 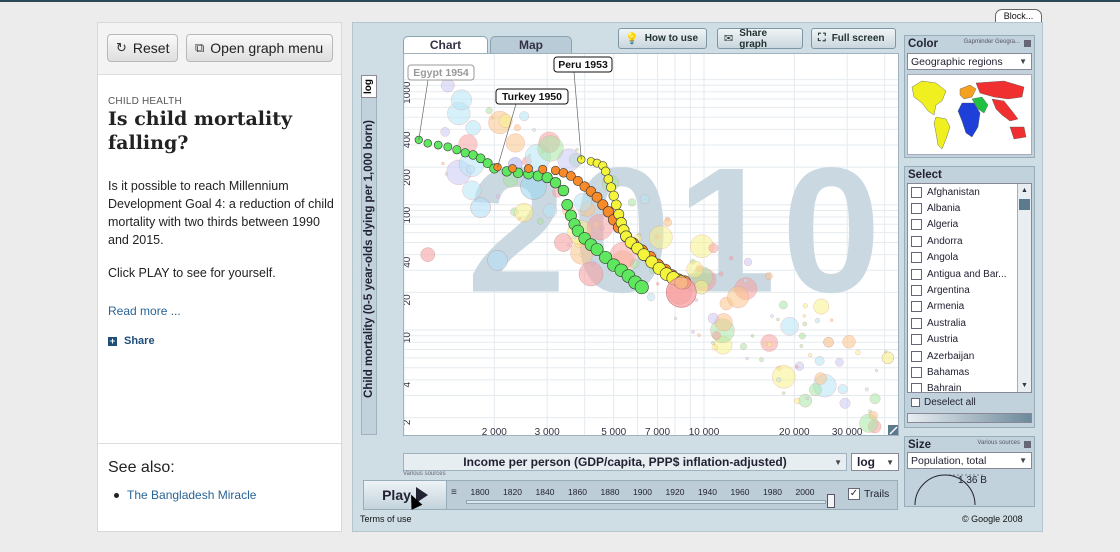 What do you see at coordinates (642, 492) in the screenshot?
I see `timeline-year: 1900` at bounding box center [642, 492].